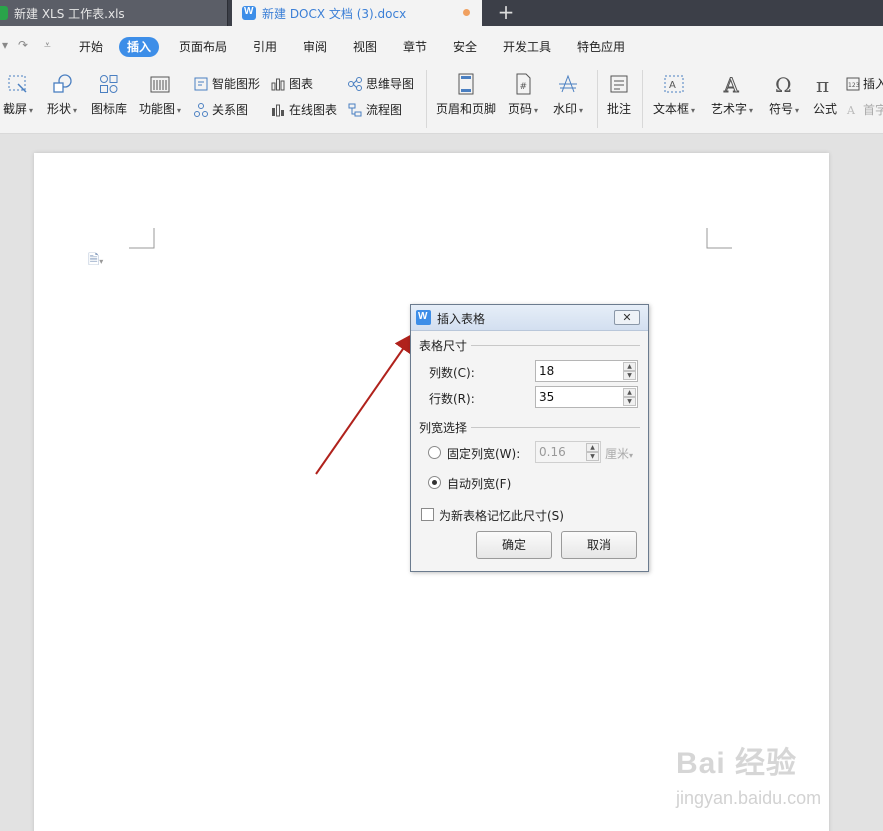  Describe the element at coordinates (627, 317) in the screenshot. I see `close-button: ✕` at that location.